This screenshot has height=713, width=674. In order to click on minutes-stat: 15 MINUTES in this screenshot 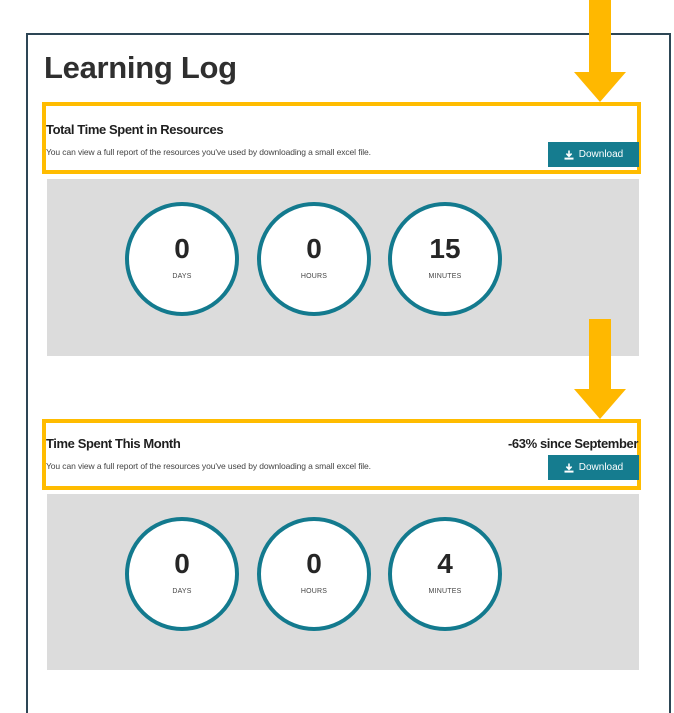, I will do `click(445, 259)`.